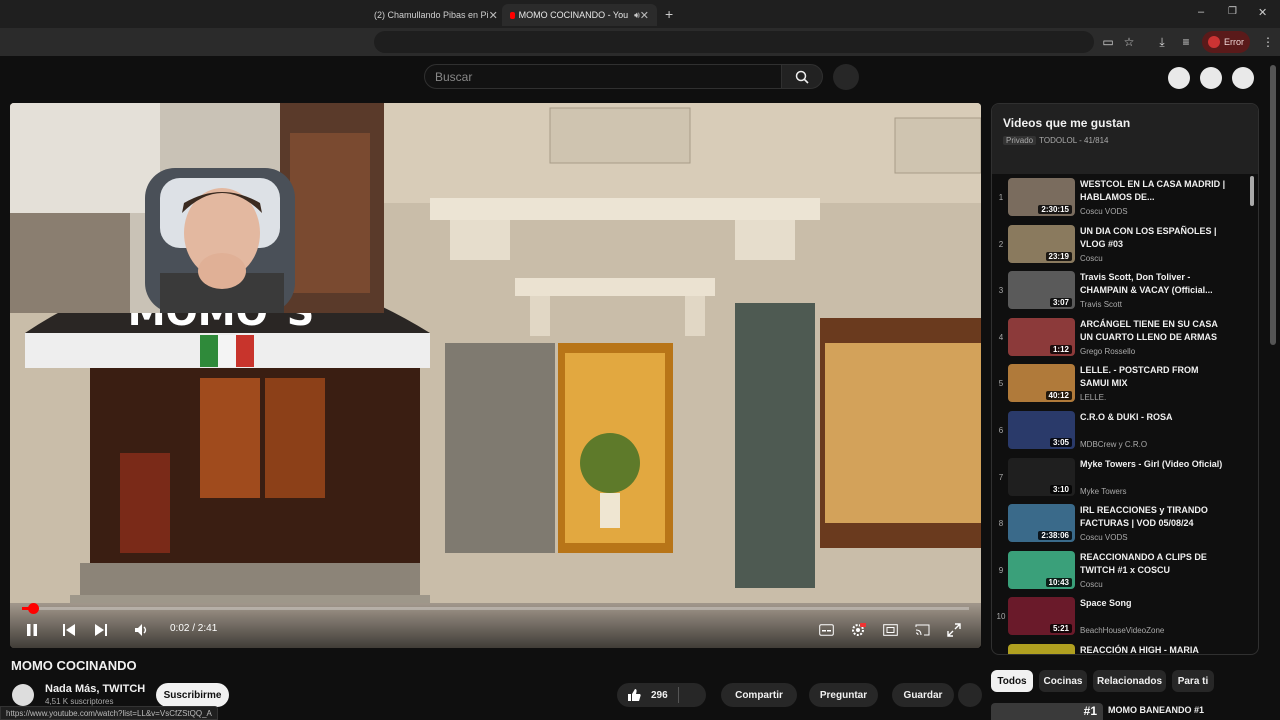  What do you see at coordinates (1151, 463) in the screenshot?
I see `playlist-item-title: Myke Towers - Girl (Video Oficial)` at bounding box center [1151, 463].